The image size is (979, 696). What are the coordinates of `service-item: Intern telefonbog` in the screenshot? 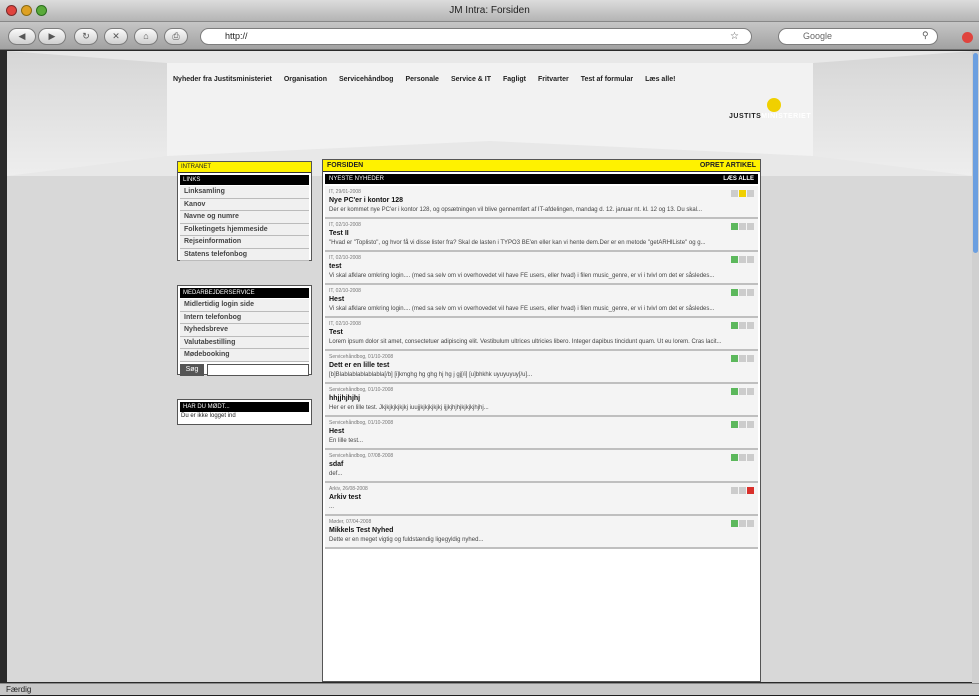 It's located at (244, 317).